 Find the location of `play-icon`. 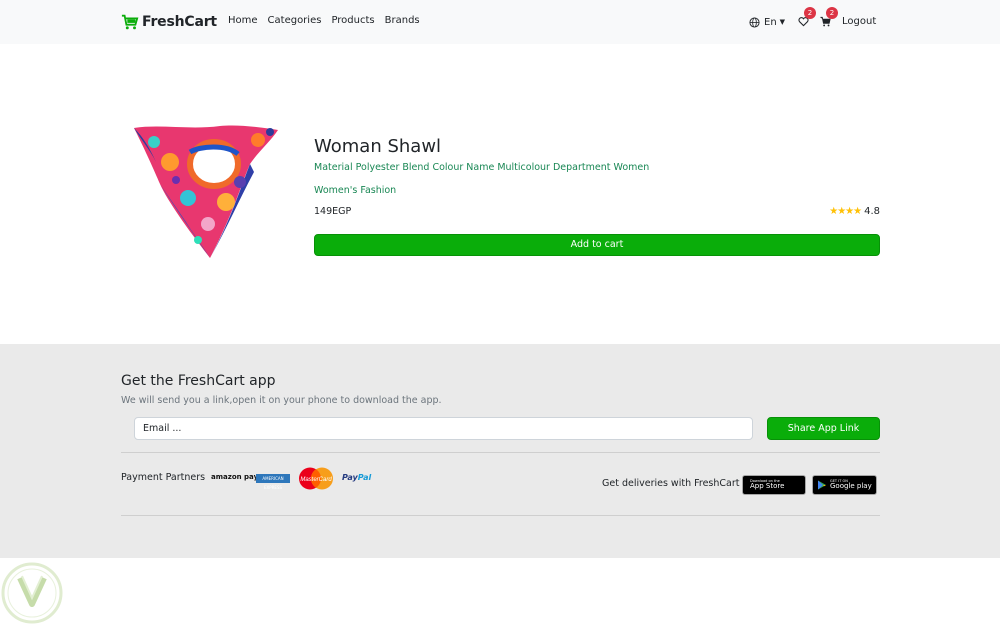

play-icon is located at coordinates (822, 485).